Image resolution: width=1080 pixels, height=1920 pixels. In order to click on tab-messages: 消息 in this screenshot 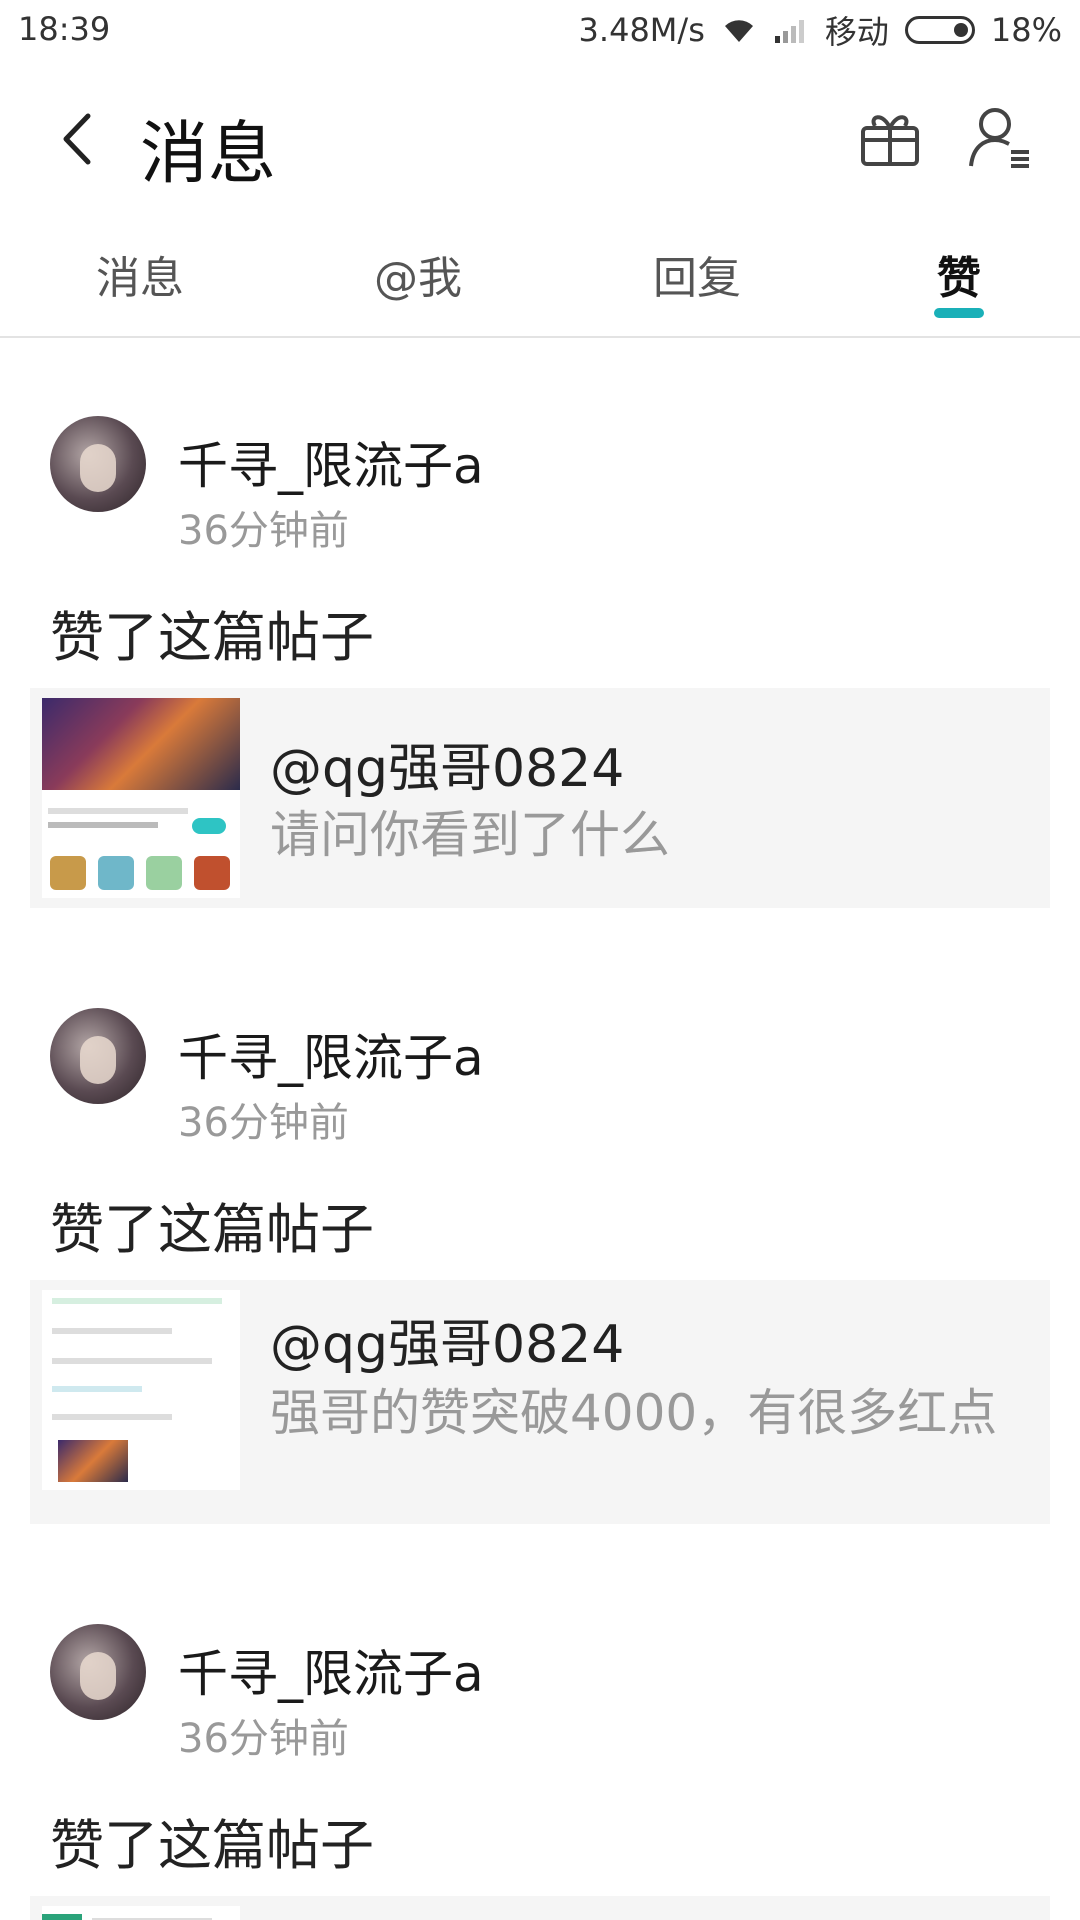, I will do `click(140, 274)`.